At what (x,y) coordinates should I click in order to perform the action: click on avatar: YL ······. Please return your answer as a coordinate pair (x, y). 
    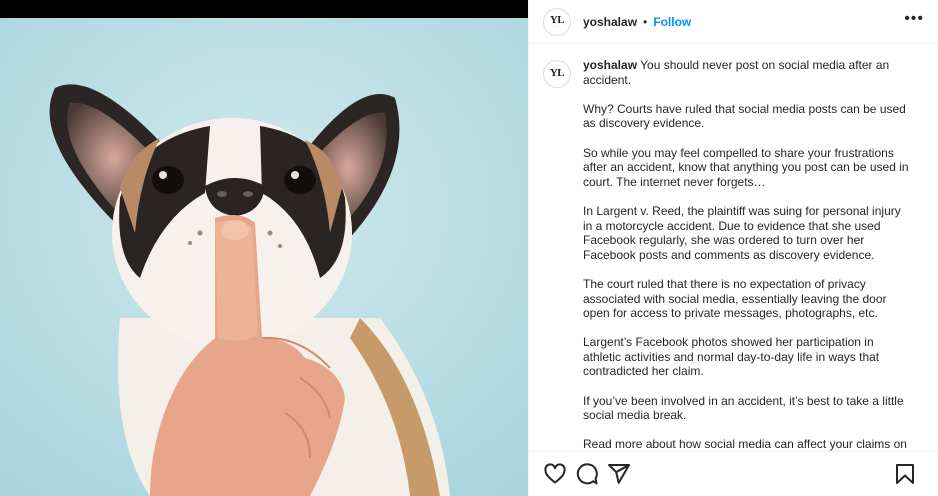
    Looking at the image, I should click on (557, 21).